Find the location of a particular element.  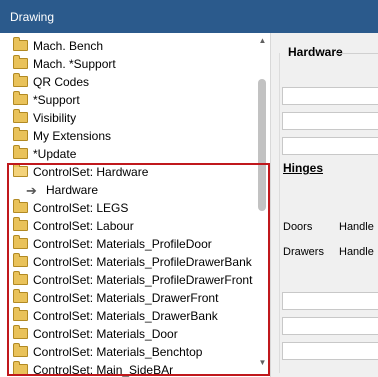

tree-item-label: Mach. *Support is located at coordinates (74, 64).